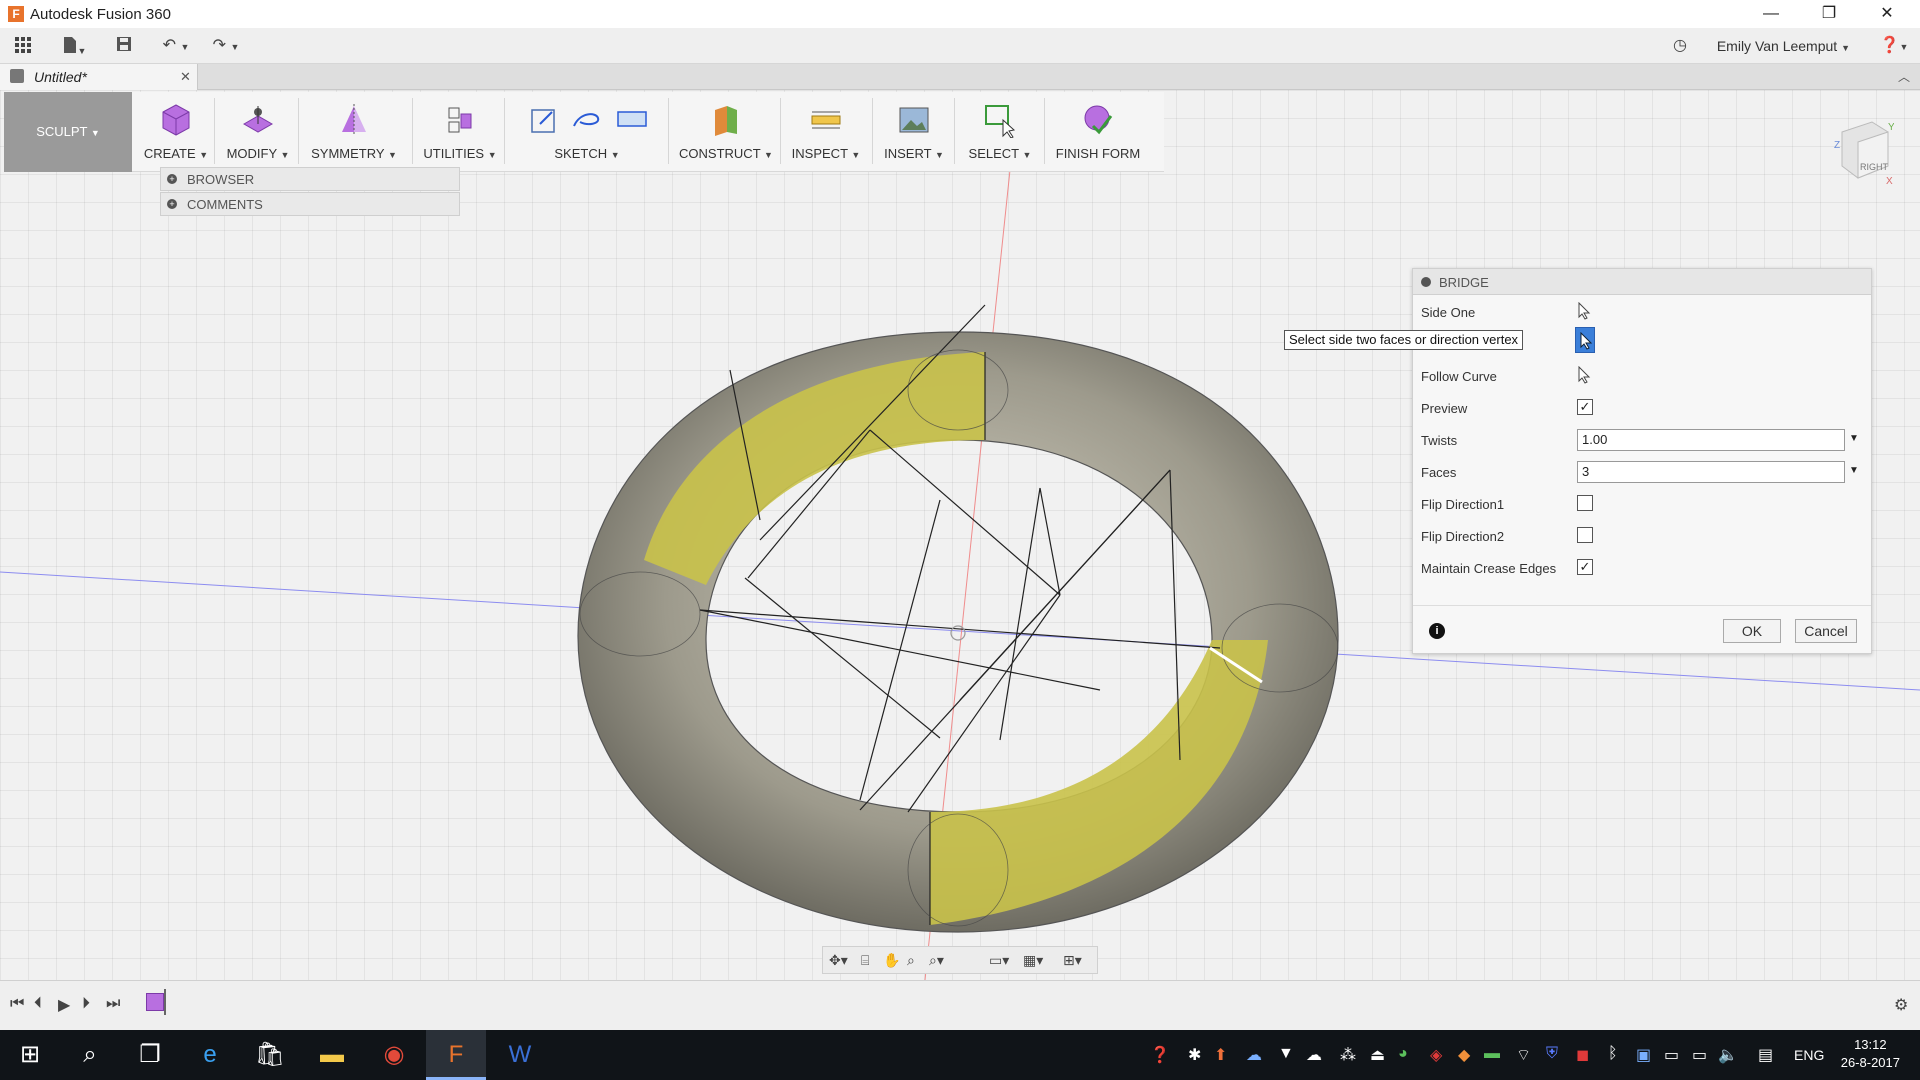  Describe the element at coordinates (310, 179) in the screenshot. I see `browser-panel: + BROWSER` at that location.